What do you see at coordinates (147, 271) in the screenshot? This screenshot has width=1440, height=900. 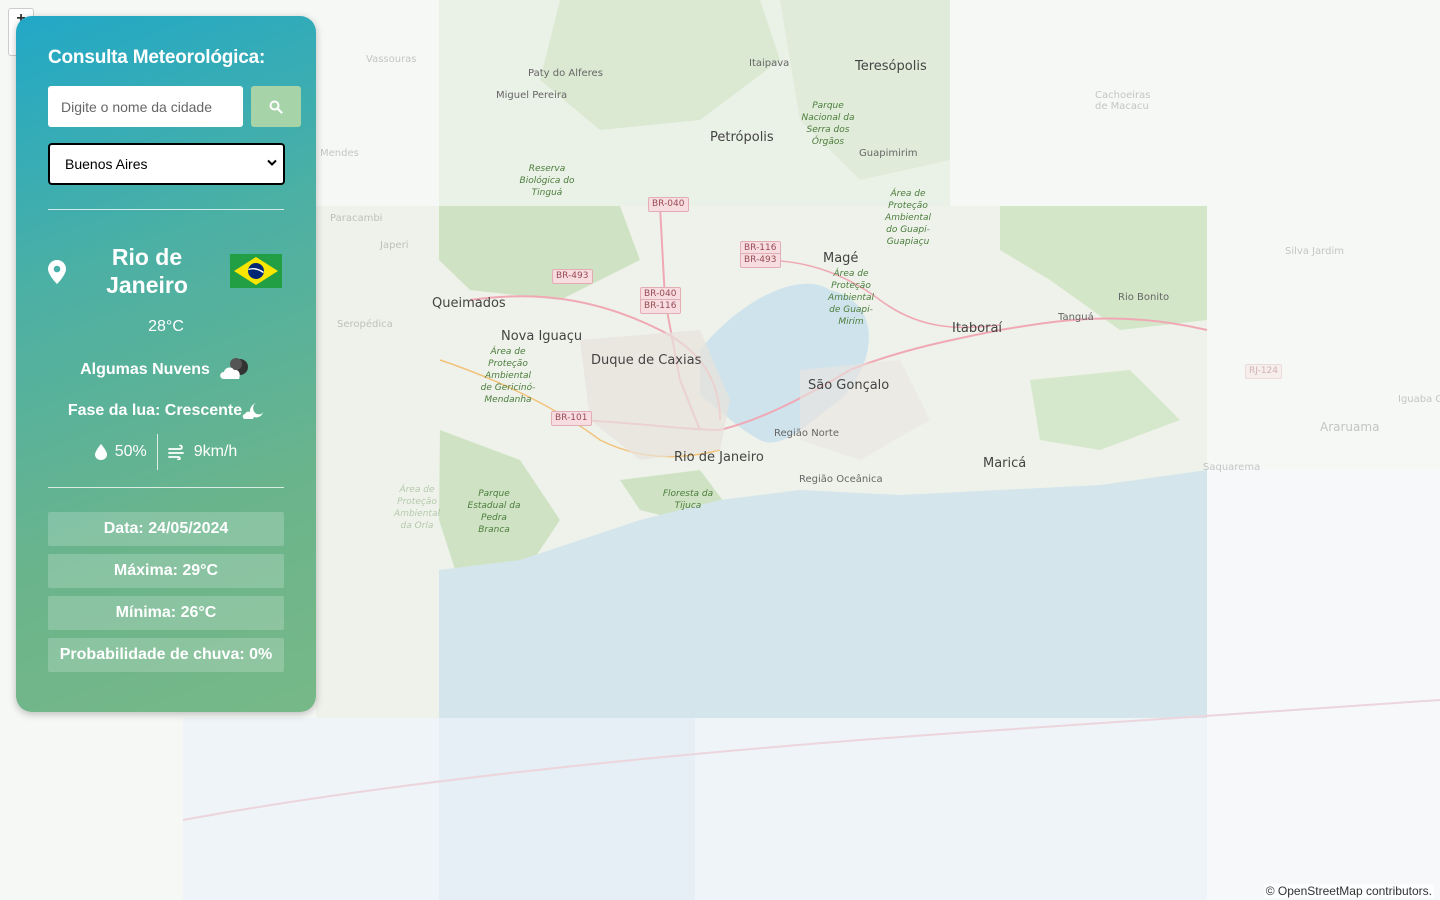 I see `city-name: Rio de Janeiro` at bounding box center [147, 271].